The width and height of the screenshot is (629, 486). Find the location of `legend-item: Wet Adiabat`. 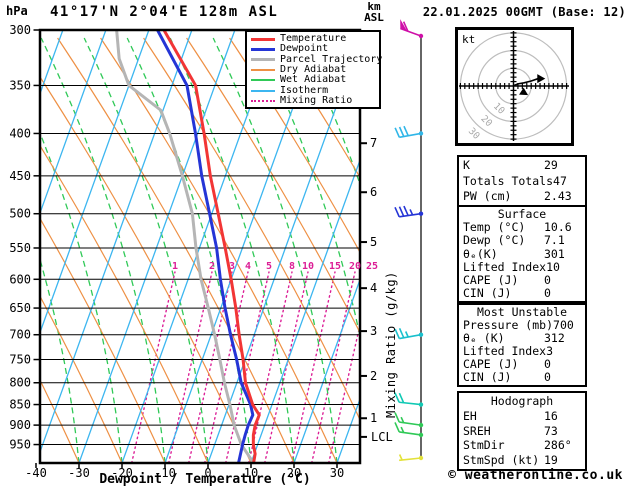

legend-item: Wet Adiabat is located at coordinates (315, 80).